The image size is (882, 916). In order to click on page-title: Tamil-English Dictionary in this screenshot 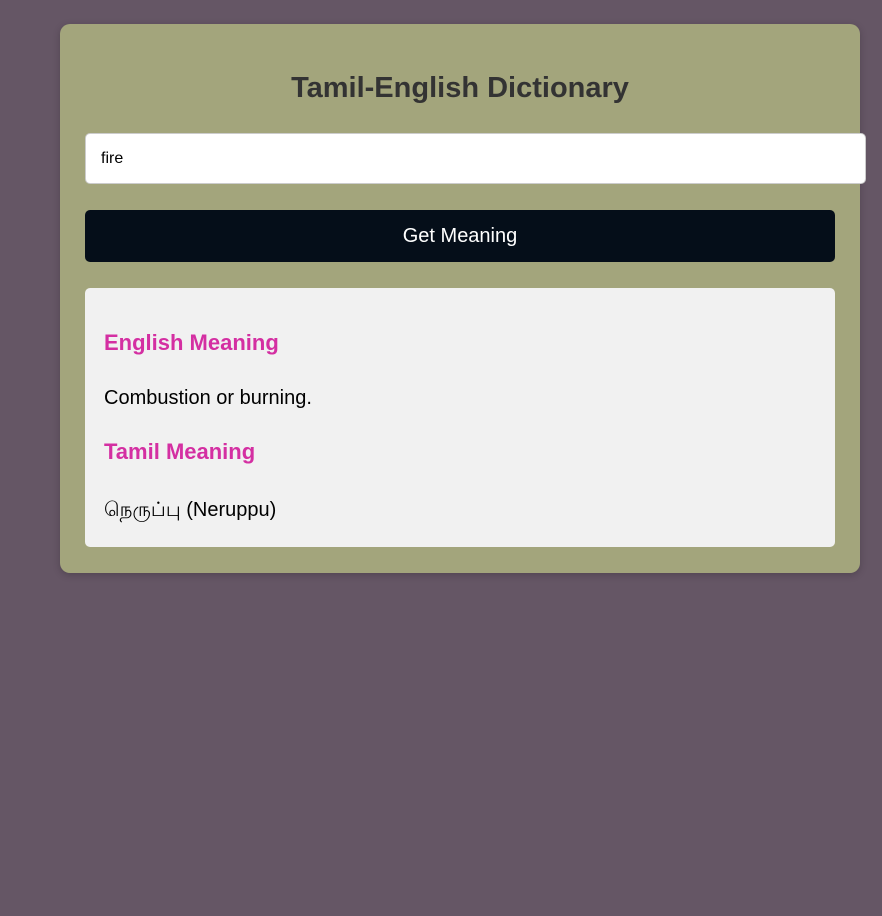, I will do `click(460, 88)`.